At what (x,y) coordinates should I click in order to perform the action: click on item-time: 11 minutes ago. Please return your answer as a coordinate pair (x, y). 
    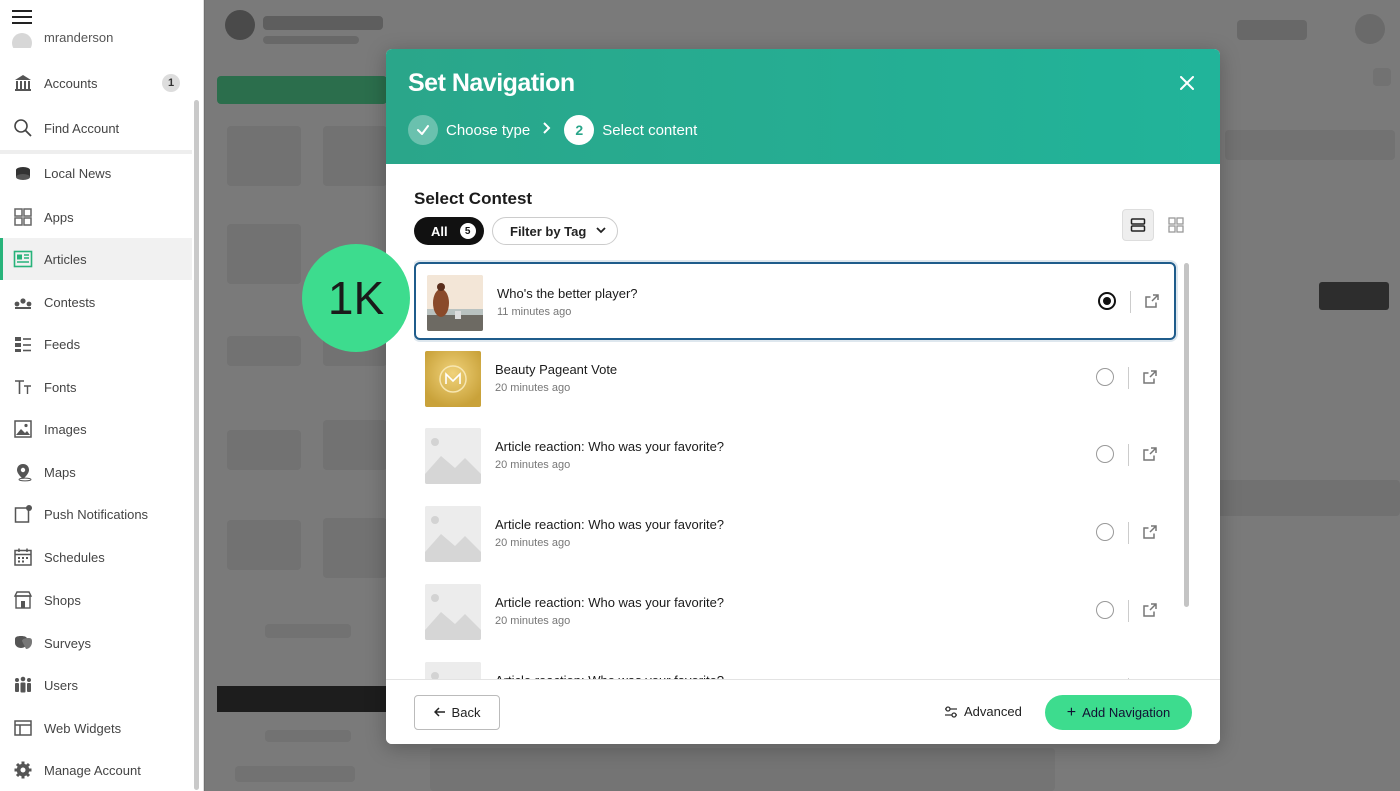
    Looking at the image, I should click on (534, 312).